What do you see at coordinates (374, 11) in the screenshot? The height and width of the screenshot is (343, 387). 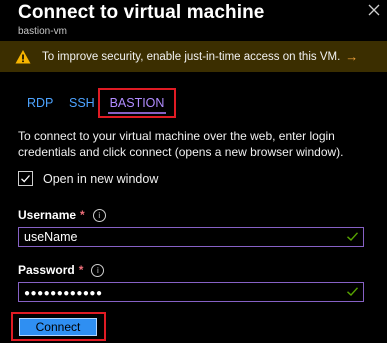 I see `close-icon` at bounding box center [374, 11].